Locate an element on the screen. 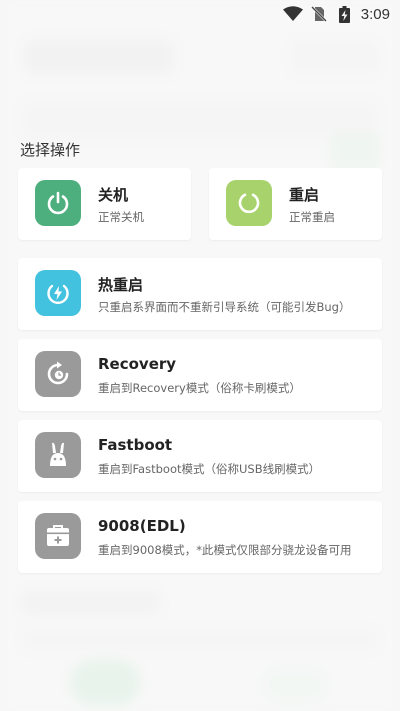 This screenshot has height=711, width=400. recovery-subtitle: 重启到Recovery模式（俗称卡刷模式） is located at coordinates (199, 388).